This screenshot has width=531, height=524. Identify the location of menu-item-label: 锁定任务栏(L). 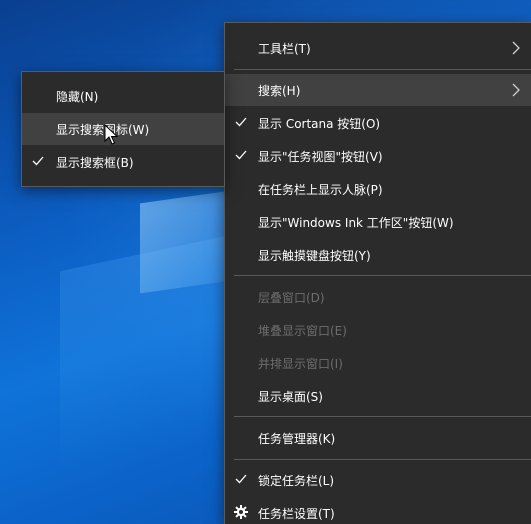
(296, 480).